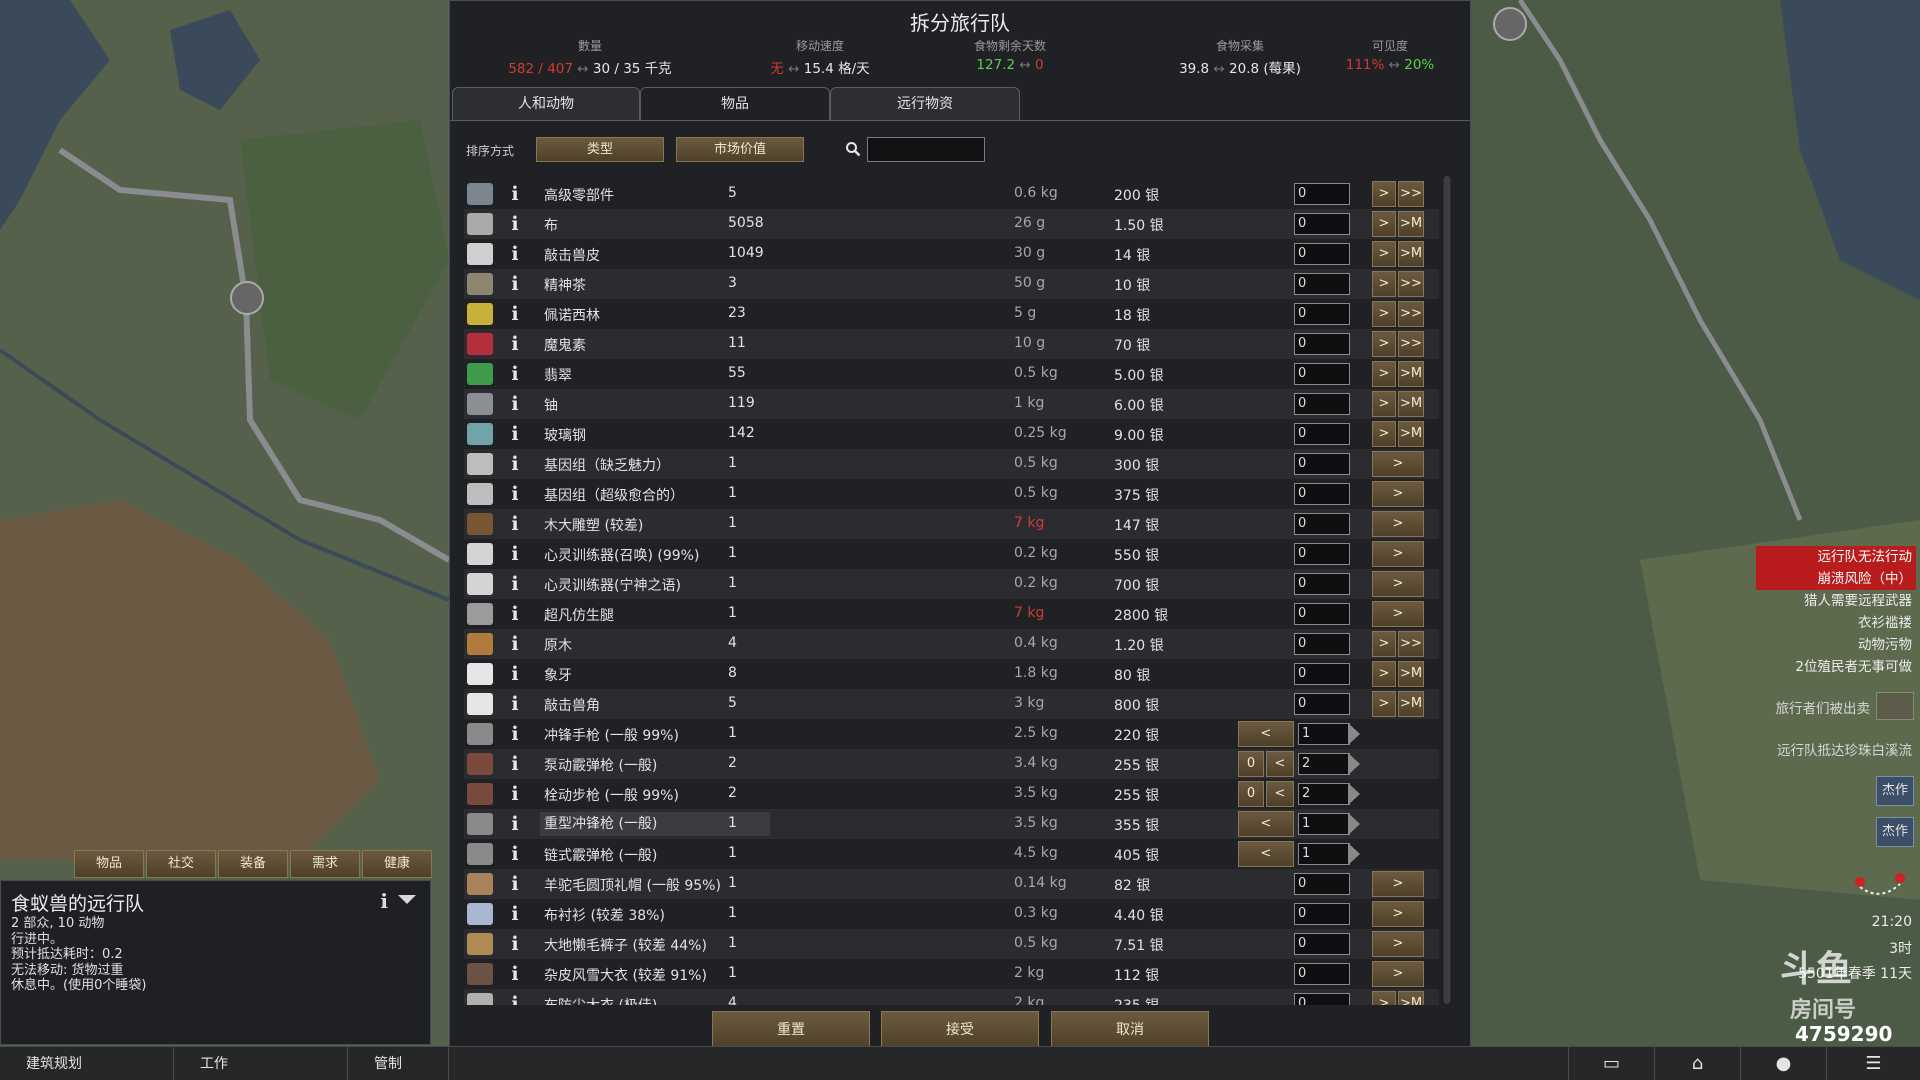  What do you see at coordinates (1844, 749) in the screenshot?
I see `letter-caravan-arrived: 远行队抵达珍珠白溪流` at bounding box center [1844, 749].